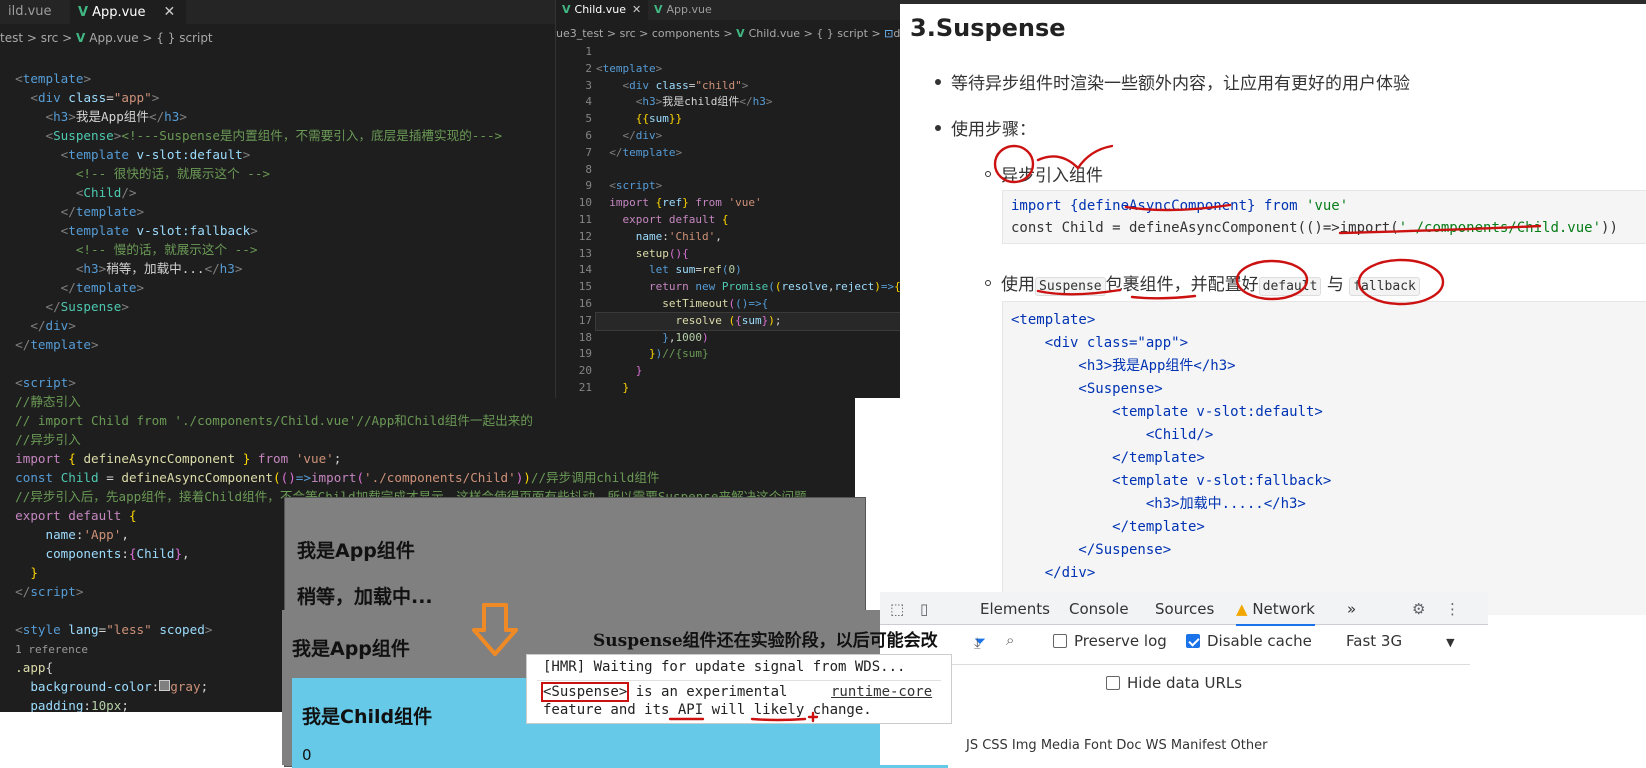 This screenshot has width=1646, height=768. I want to click on disable-cache-checkbox: Disable cache, so click(1249, 641).